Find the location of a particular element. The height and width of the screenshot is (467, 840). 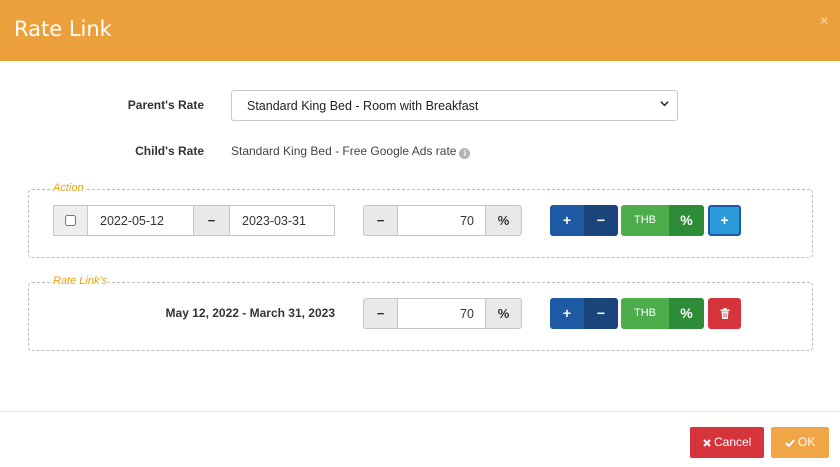

parent-rate-select: Standard King Bed - Room with Breakfast is located at coordinates (454, 105).